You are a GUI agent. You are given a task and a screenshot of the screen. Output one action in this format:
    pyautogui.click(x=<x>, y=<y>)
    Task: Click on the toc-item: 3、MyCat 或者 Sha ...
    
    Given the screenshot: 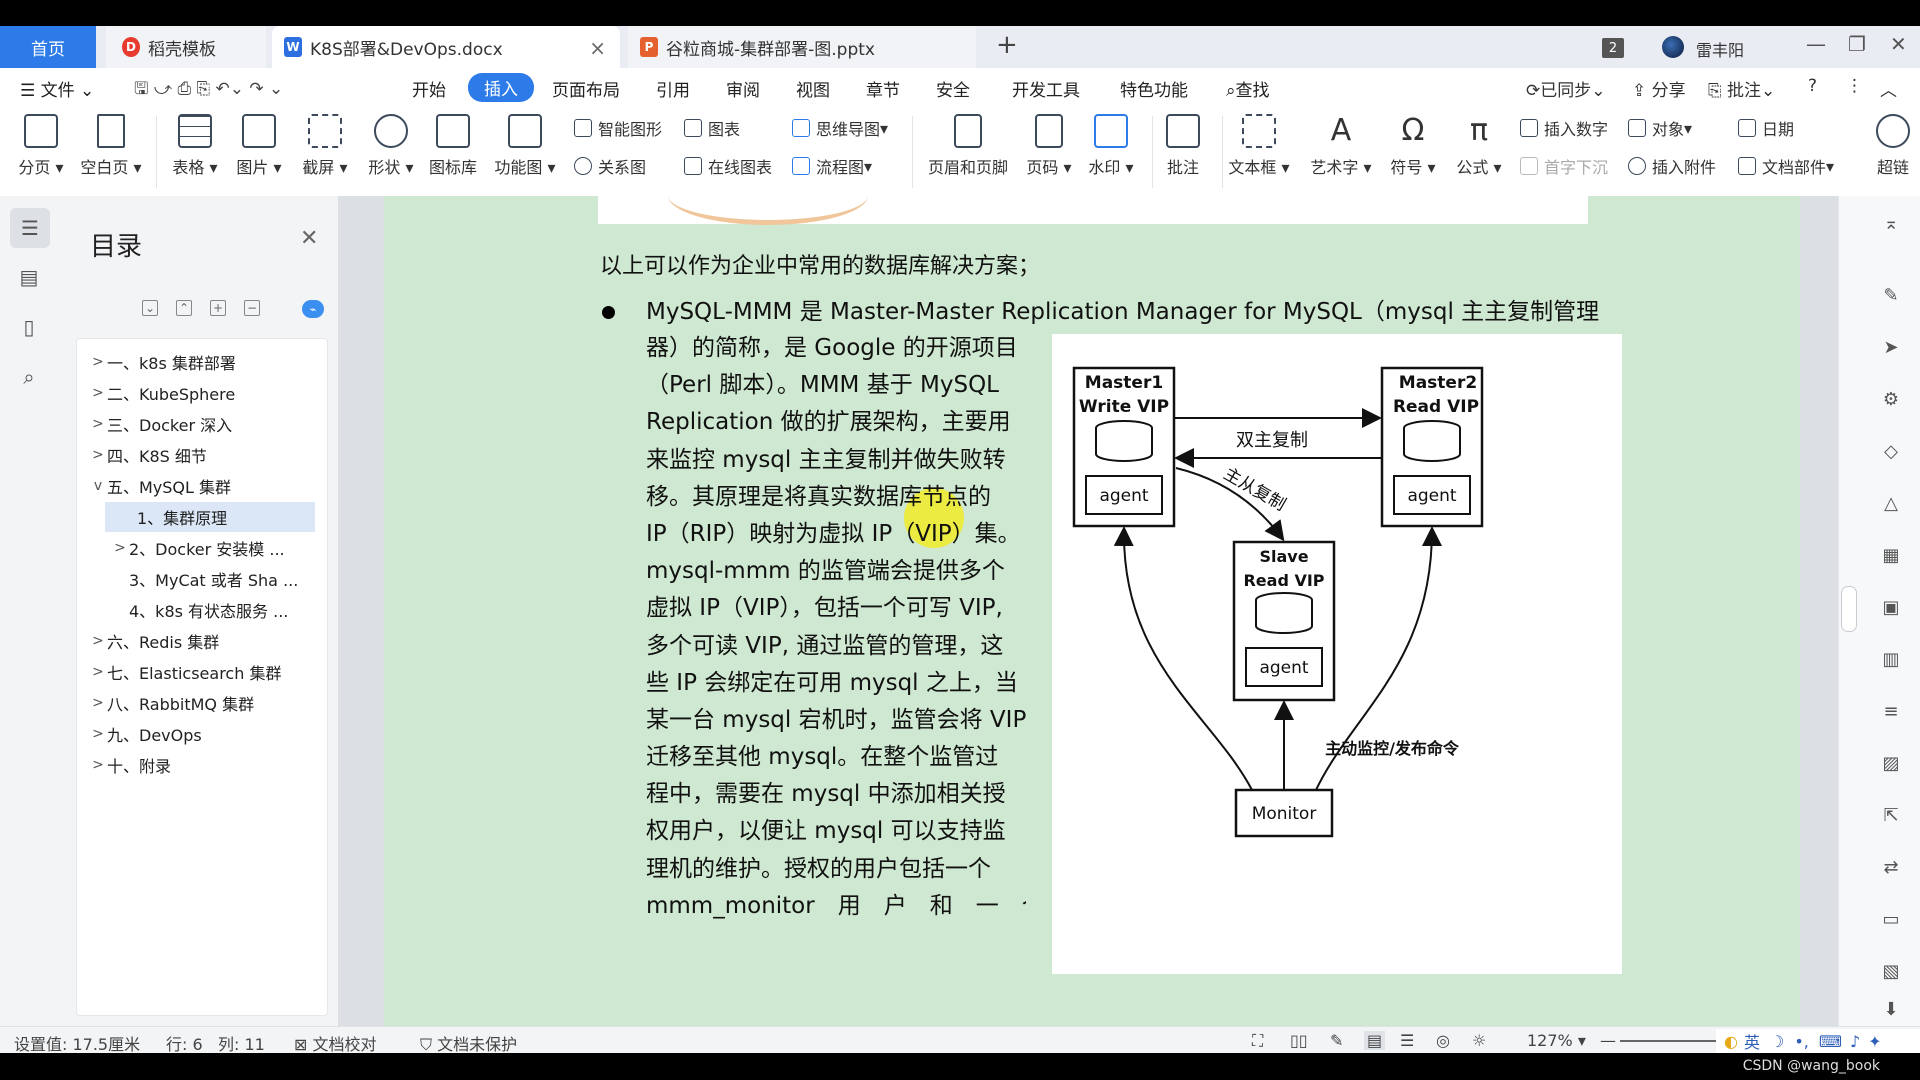 What is the action you would take?
    pyautogui.click(x=202, y=579)
    